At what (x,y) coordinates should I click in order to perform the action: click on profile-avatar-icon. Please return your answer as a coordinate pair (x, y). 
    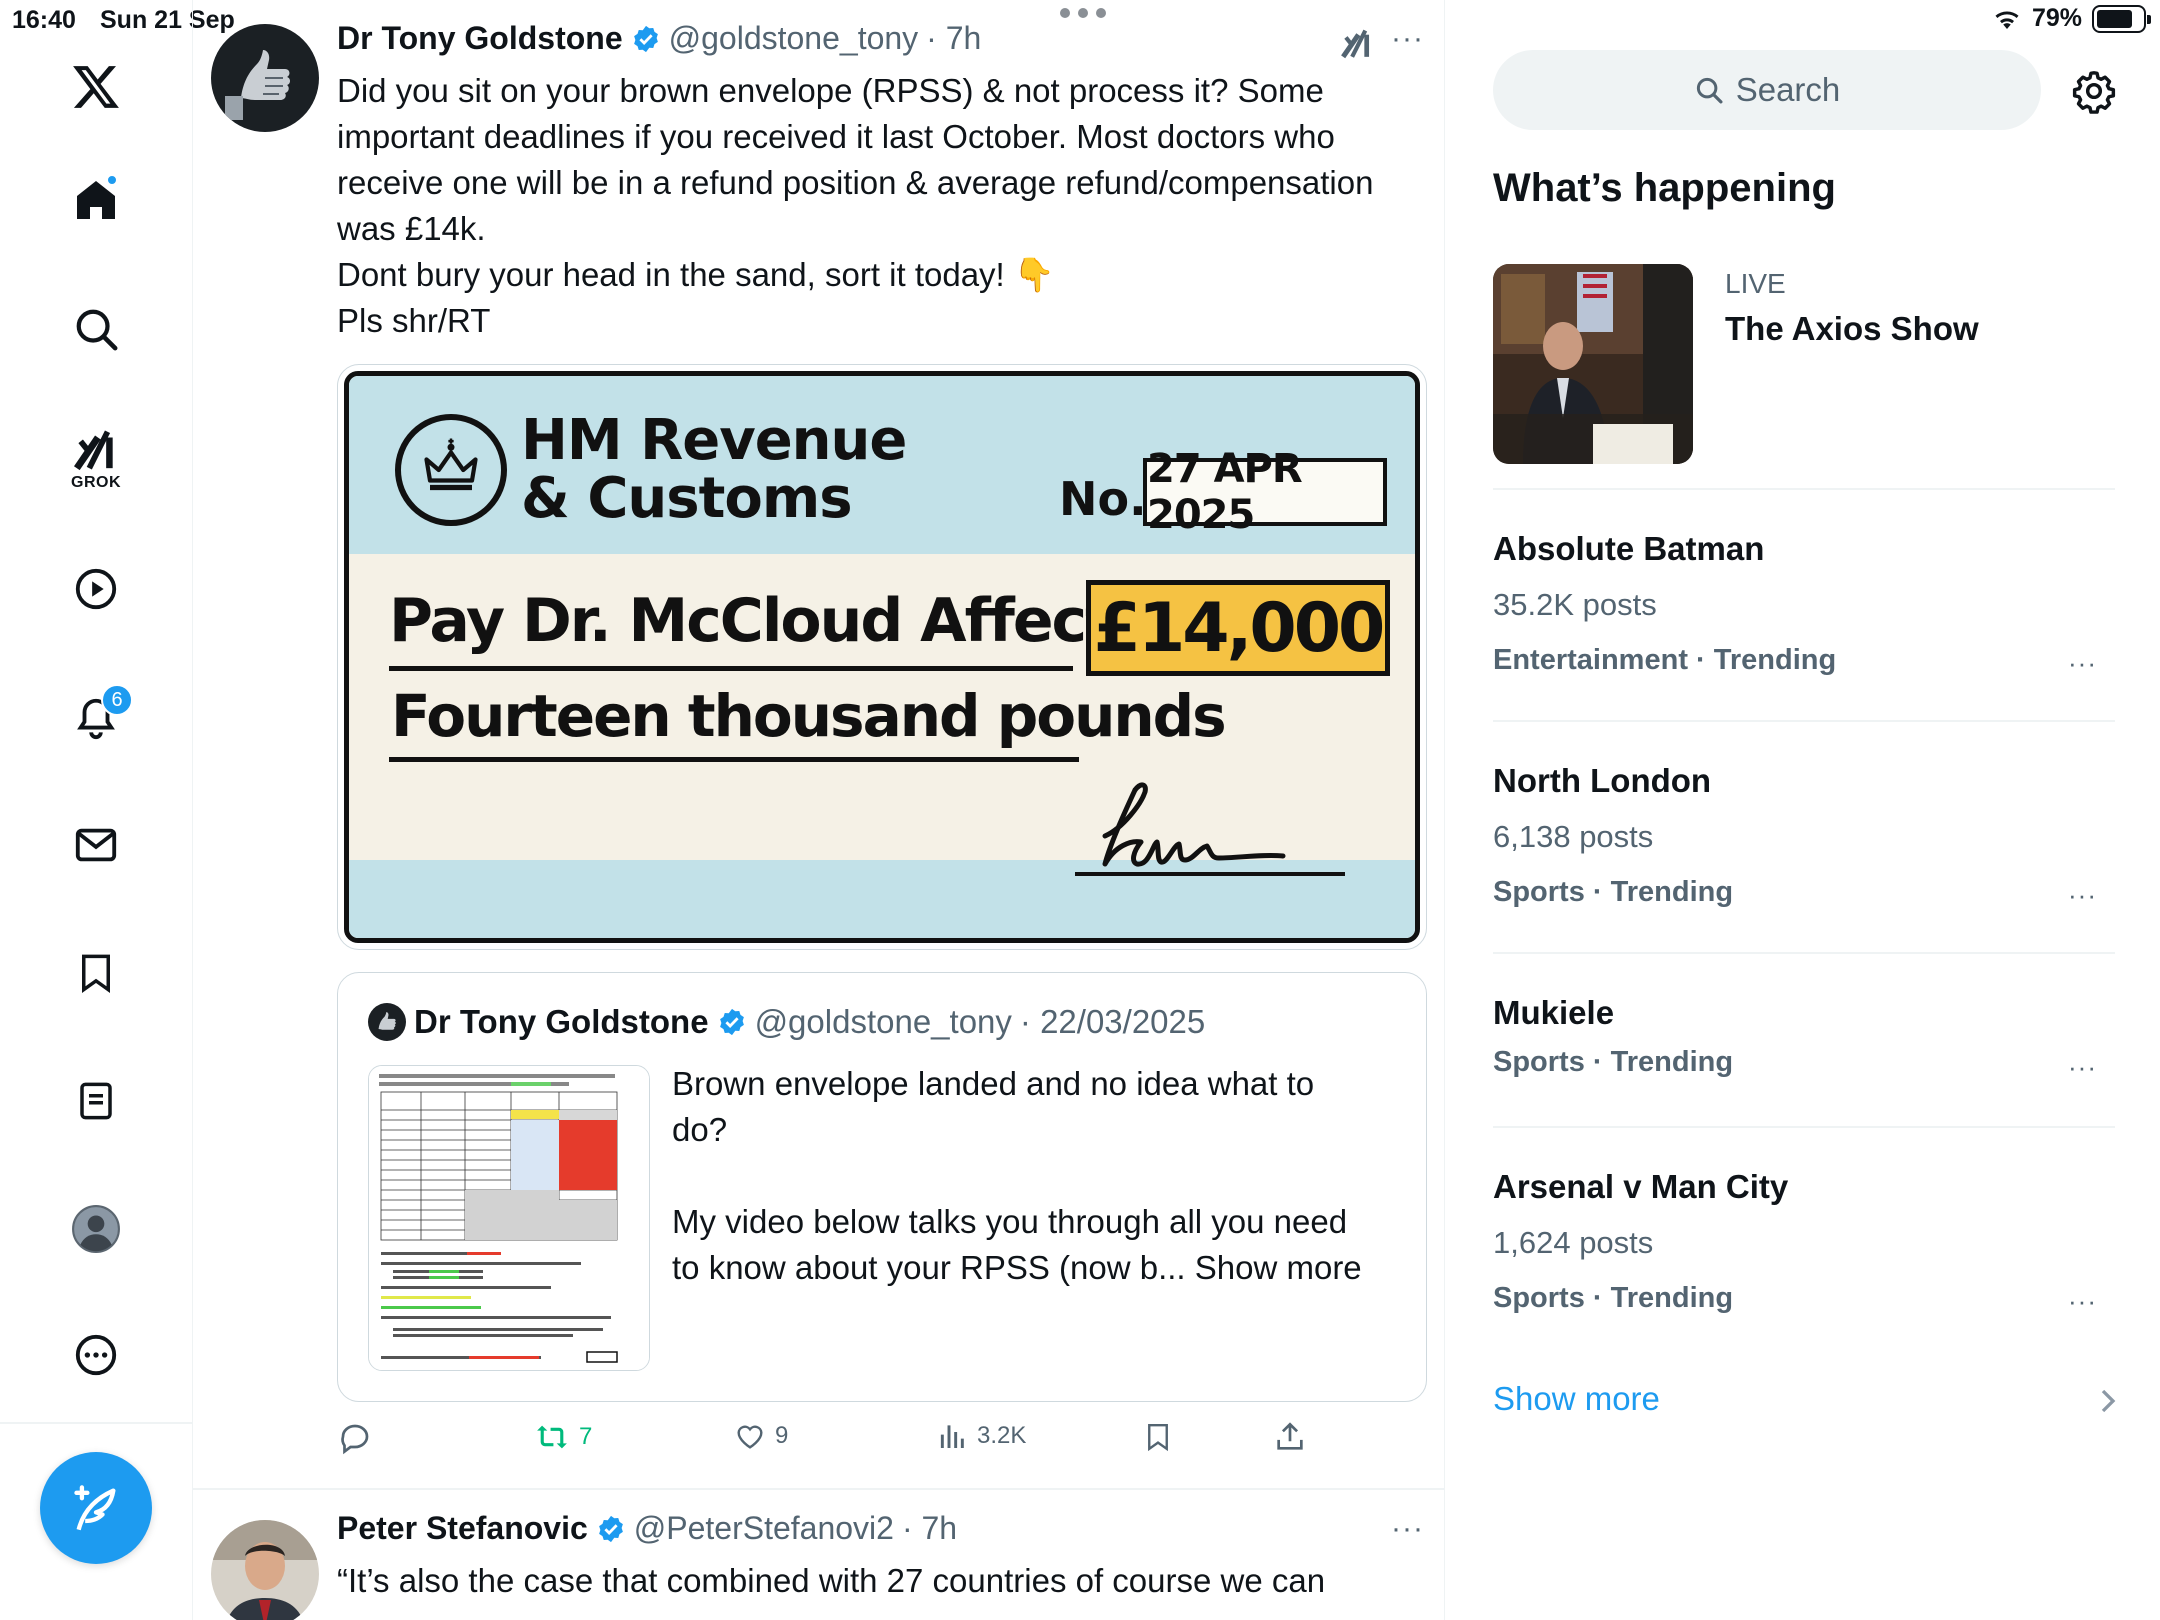
    Looking at the image, I should click on (96, 1229).